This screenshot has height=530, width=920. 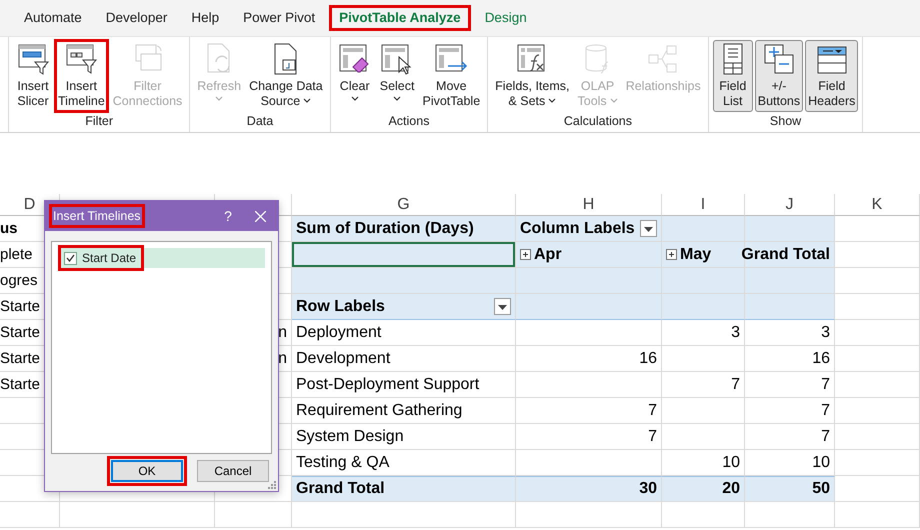 I want to click on field-item: Start Date, so click(x=161, y=258).